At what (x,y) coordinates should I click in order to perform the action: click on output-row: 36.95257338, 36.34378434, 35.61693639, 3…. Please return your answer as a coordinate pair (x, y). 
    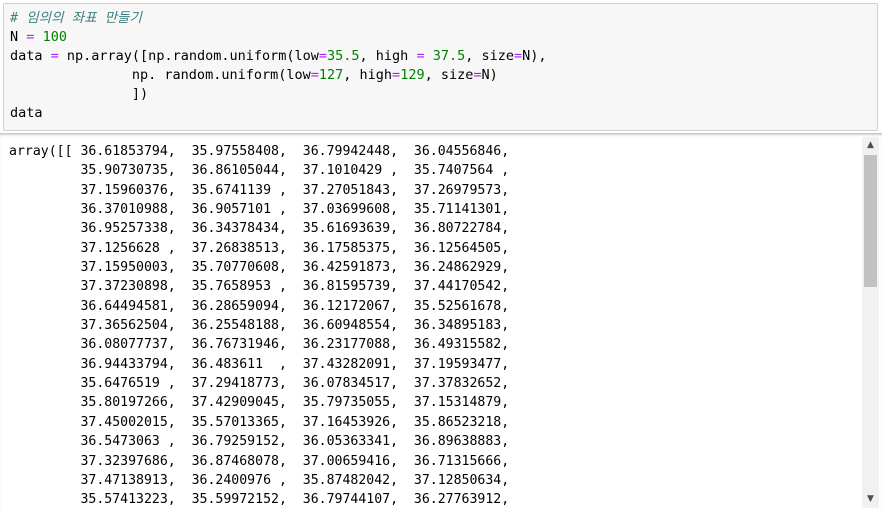
    Looking at the image, I should click on (295, 229).